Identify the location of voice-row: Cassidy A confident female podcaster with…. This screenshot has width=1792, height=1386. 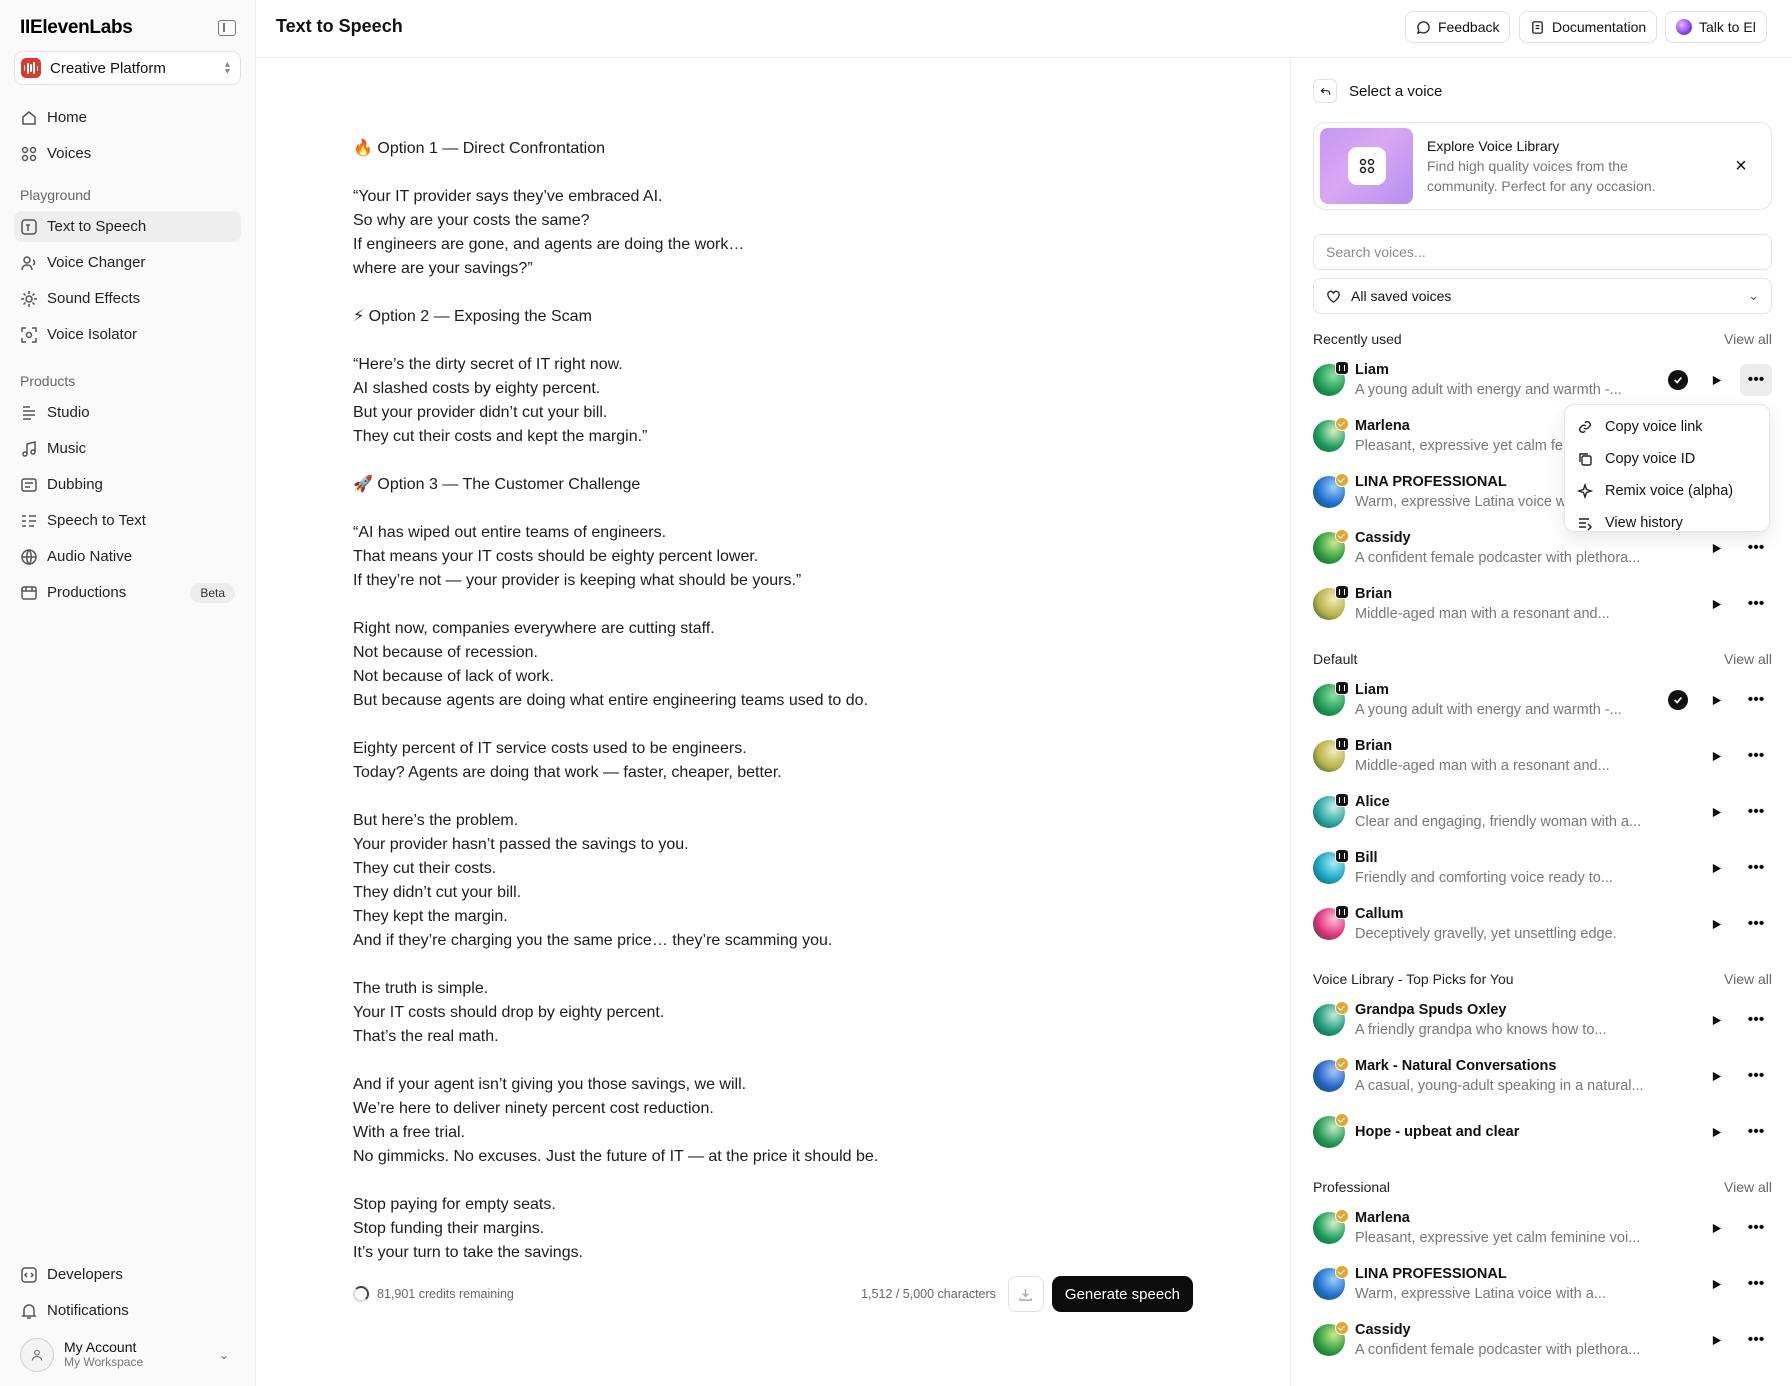
(1542, 1340).